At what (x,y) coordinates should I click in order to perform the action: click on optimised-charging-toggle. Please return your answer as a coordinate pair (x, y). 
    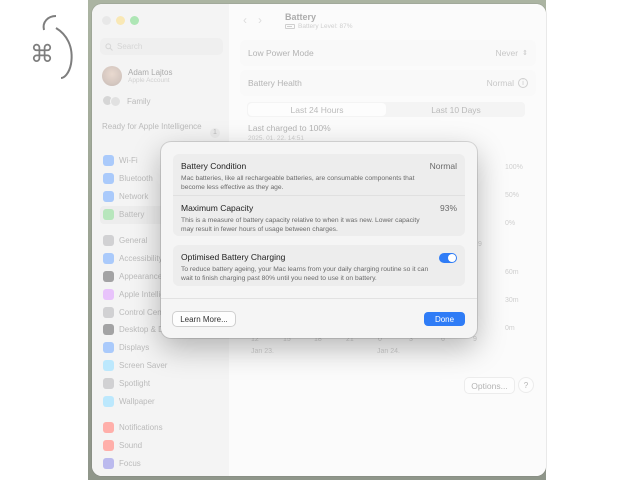
    Looking at the image, I should click on (448, 258).